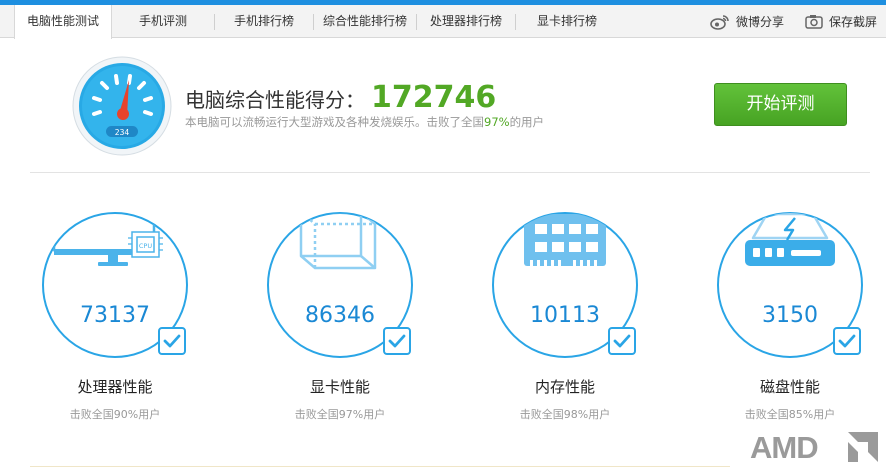  I want to click on tab-pc-performance-test: 电脑性能测试, so click(63, 22).